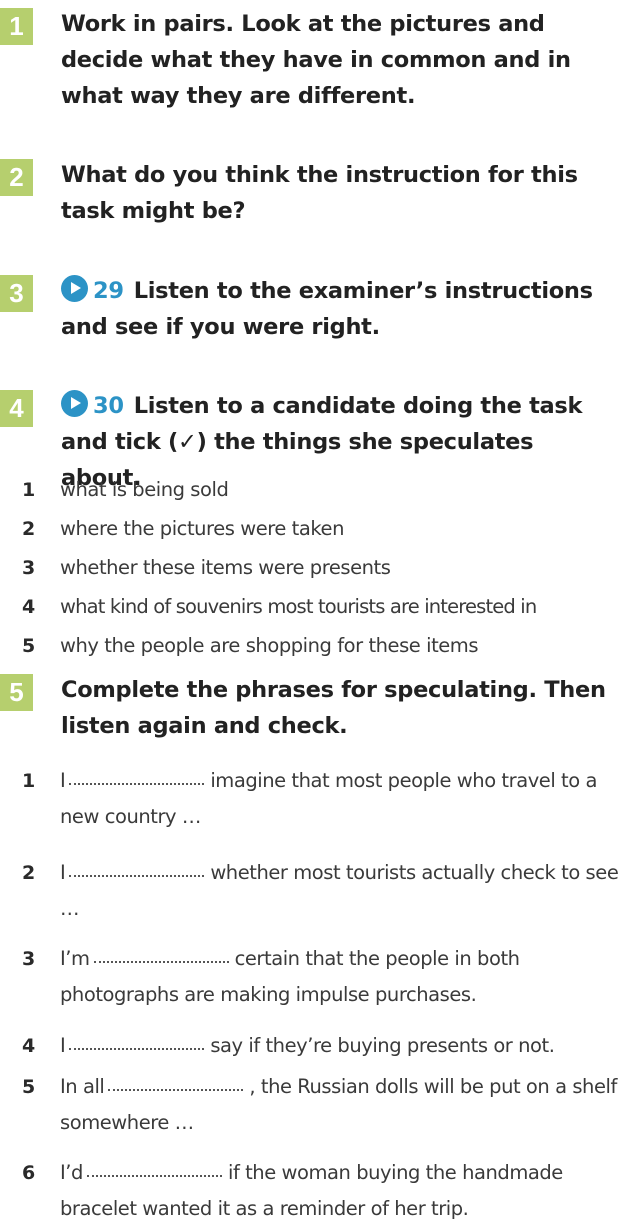 The width and height of the screenshot is (621, 1227). Describe the element at coordinates (71, 1172) in the screenshot. I see `phrase-start: I’d` at that location.